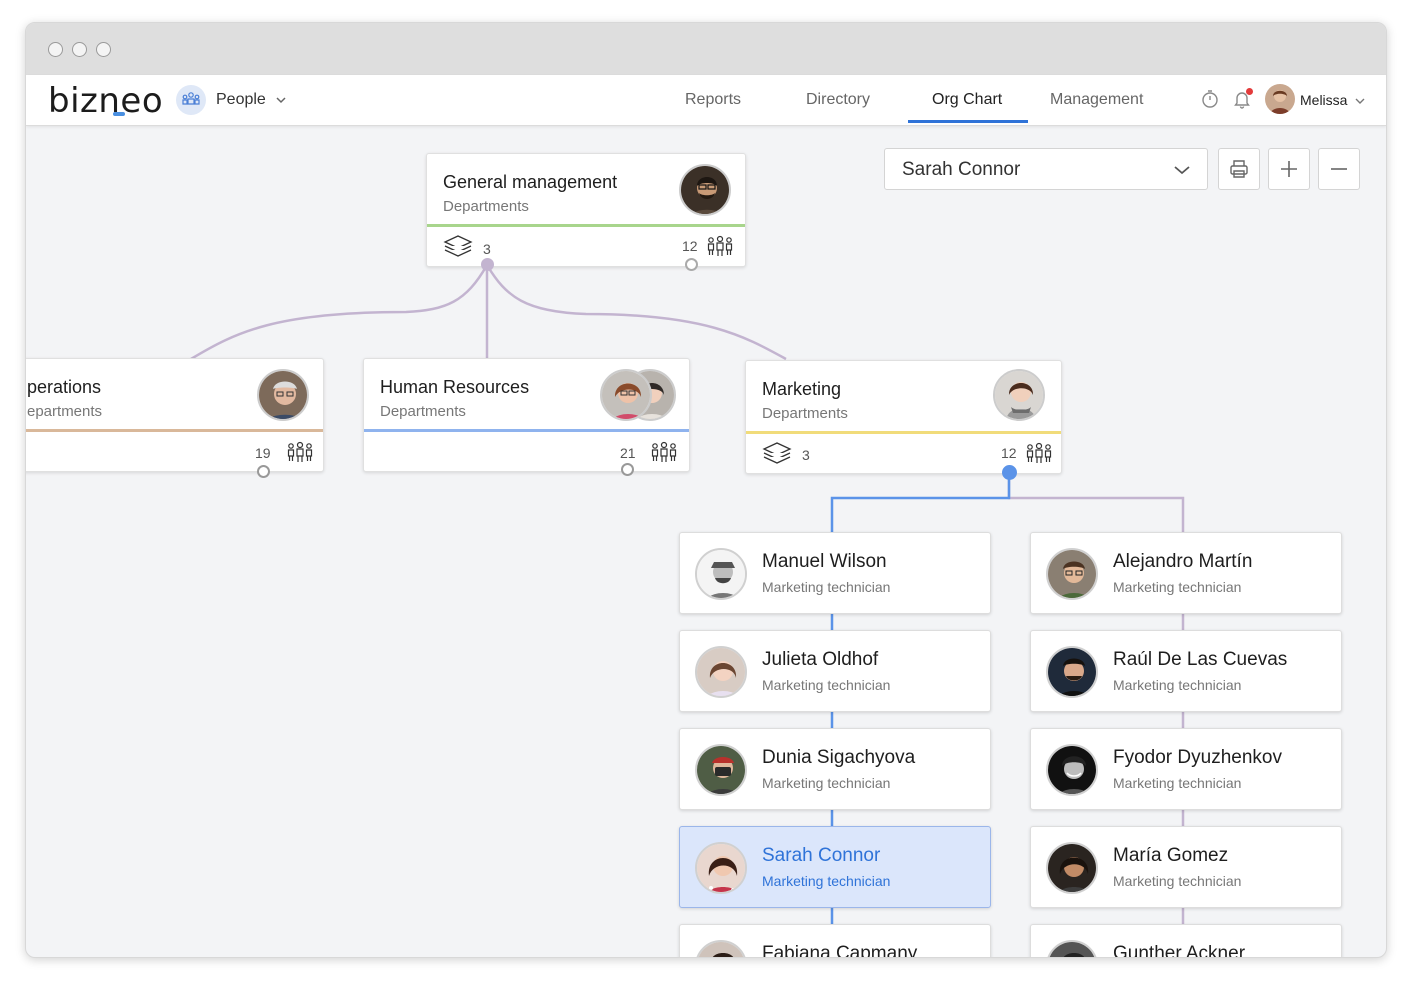 This screenshot has width=1412, height=984. What do you see at coordinates (1046, 169) in the screenshot?
I see `employee-search-select: Sarah Connor` at bounding box center [1046, 169].